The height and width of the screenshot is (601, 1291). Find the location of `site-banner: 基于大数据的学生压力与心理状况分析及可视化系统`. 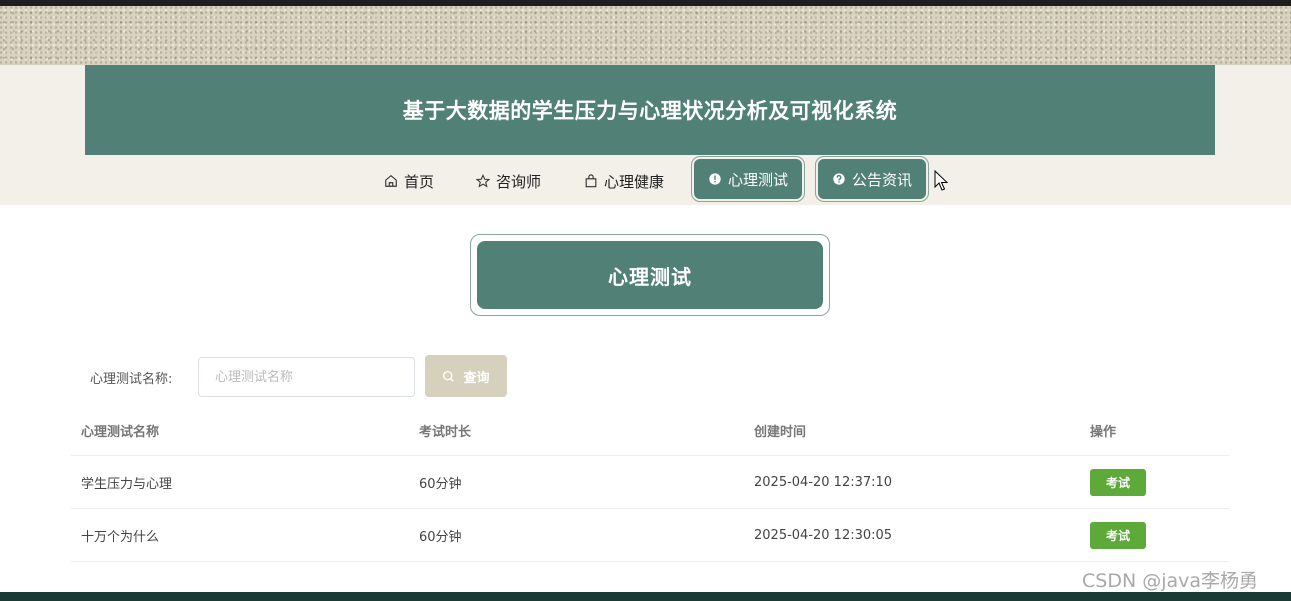

site-banner: 基于大数据的学生压力与心理状况分析及可视化系统 is located at coordinates (650, 110).